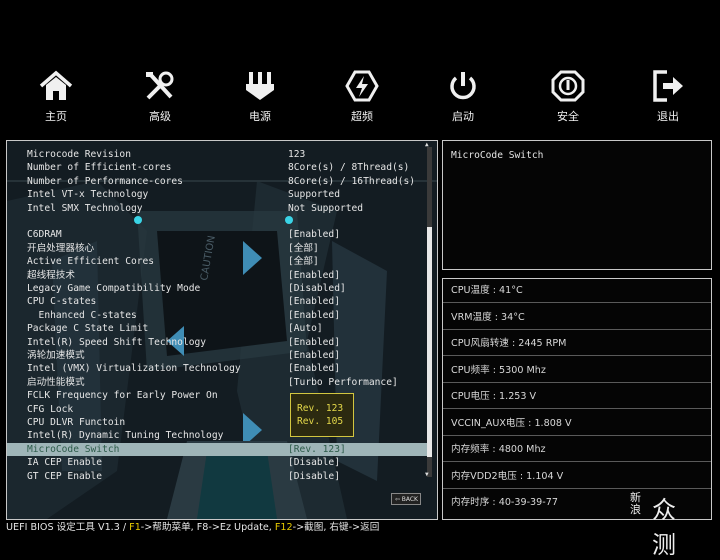 The height and width of the screenshot is (560, 720). Describe the element at coordinates (470, 290) in the screenshot. I see `monitor-label: CPU温度` at that location.